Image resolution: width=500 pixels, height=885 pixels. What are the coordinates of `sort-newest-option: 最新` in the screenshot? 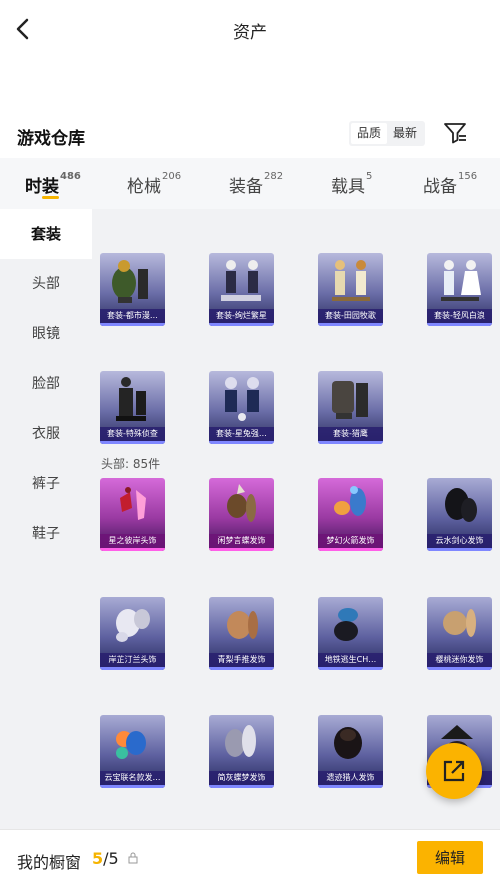 It's located at (405, 133).